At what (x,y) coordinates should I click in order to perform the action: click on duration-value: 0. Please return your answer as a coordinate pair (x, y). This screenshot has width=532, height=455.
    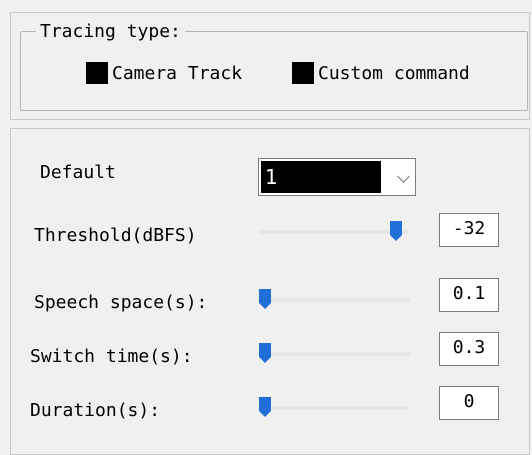
    Looking at the image, I should click on (469, 403).